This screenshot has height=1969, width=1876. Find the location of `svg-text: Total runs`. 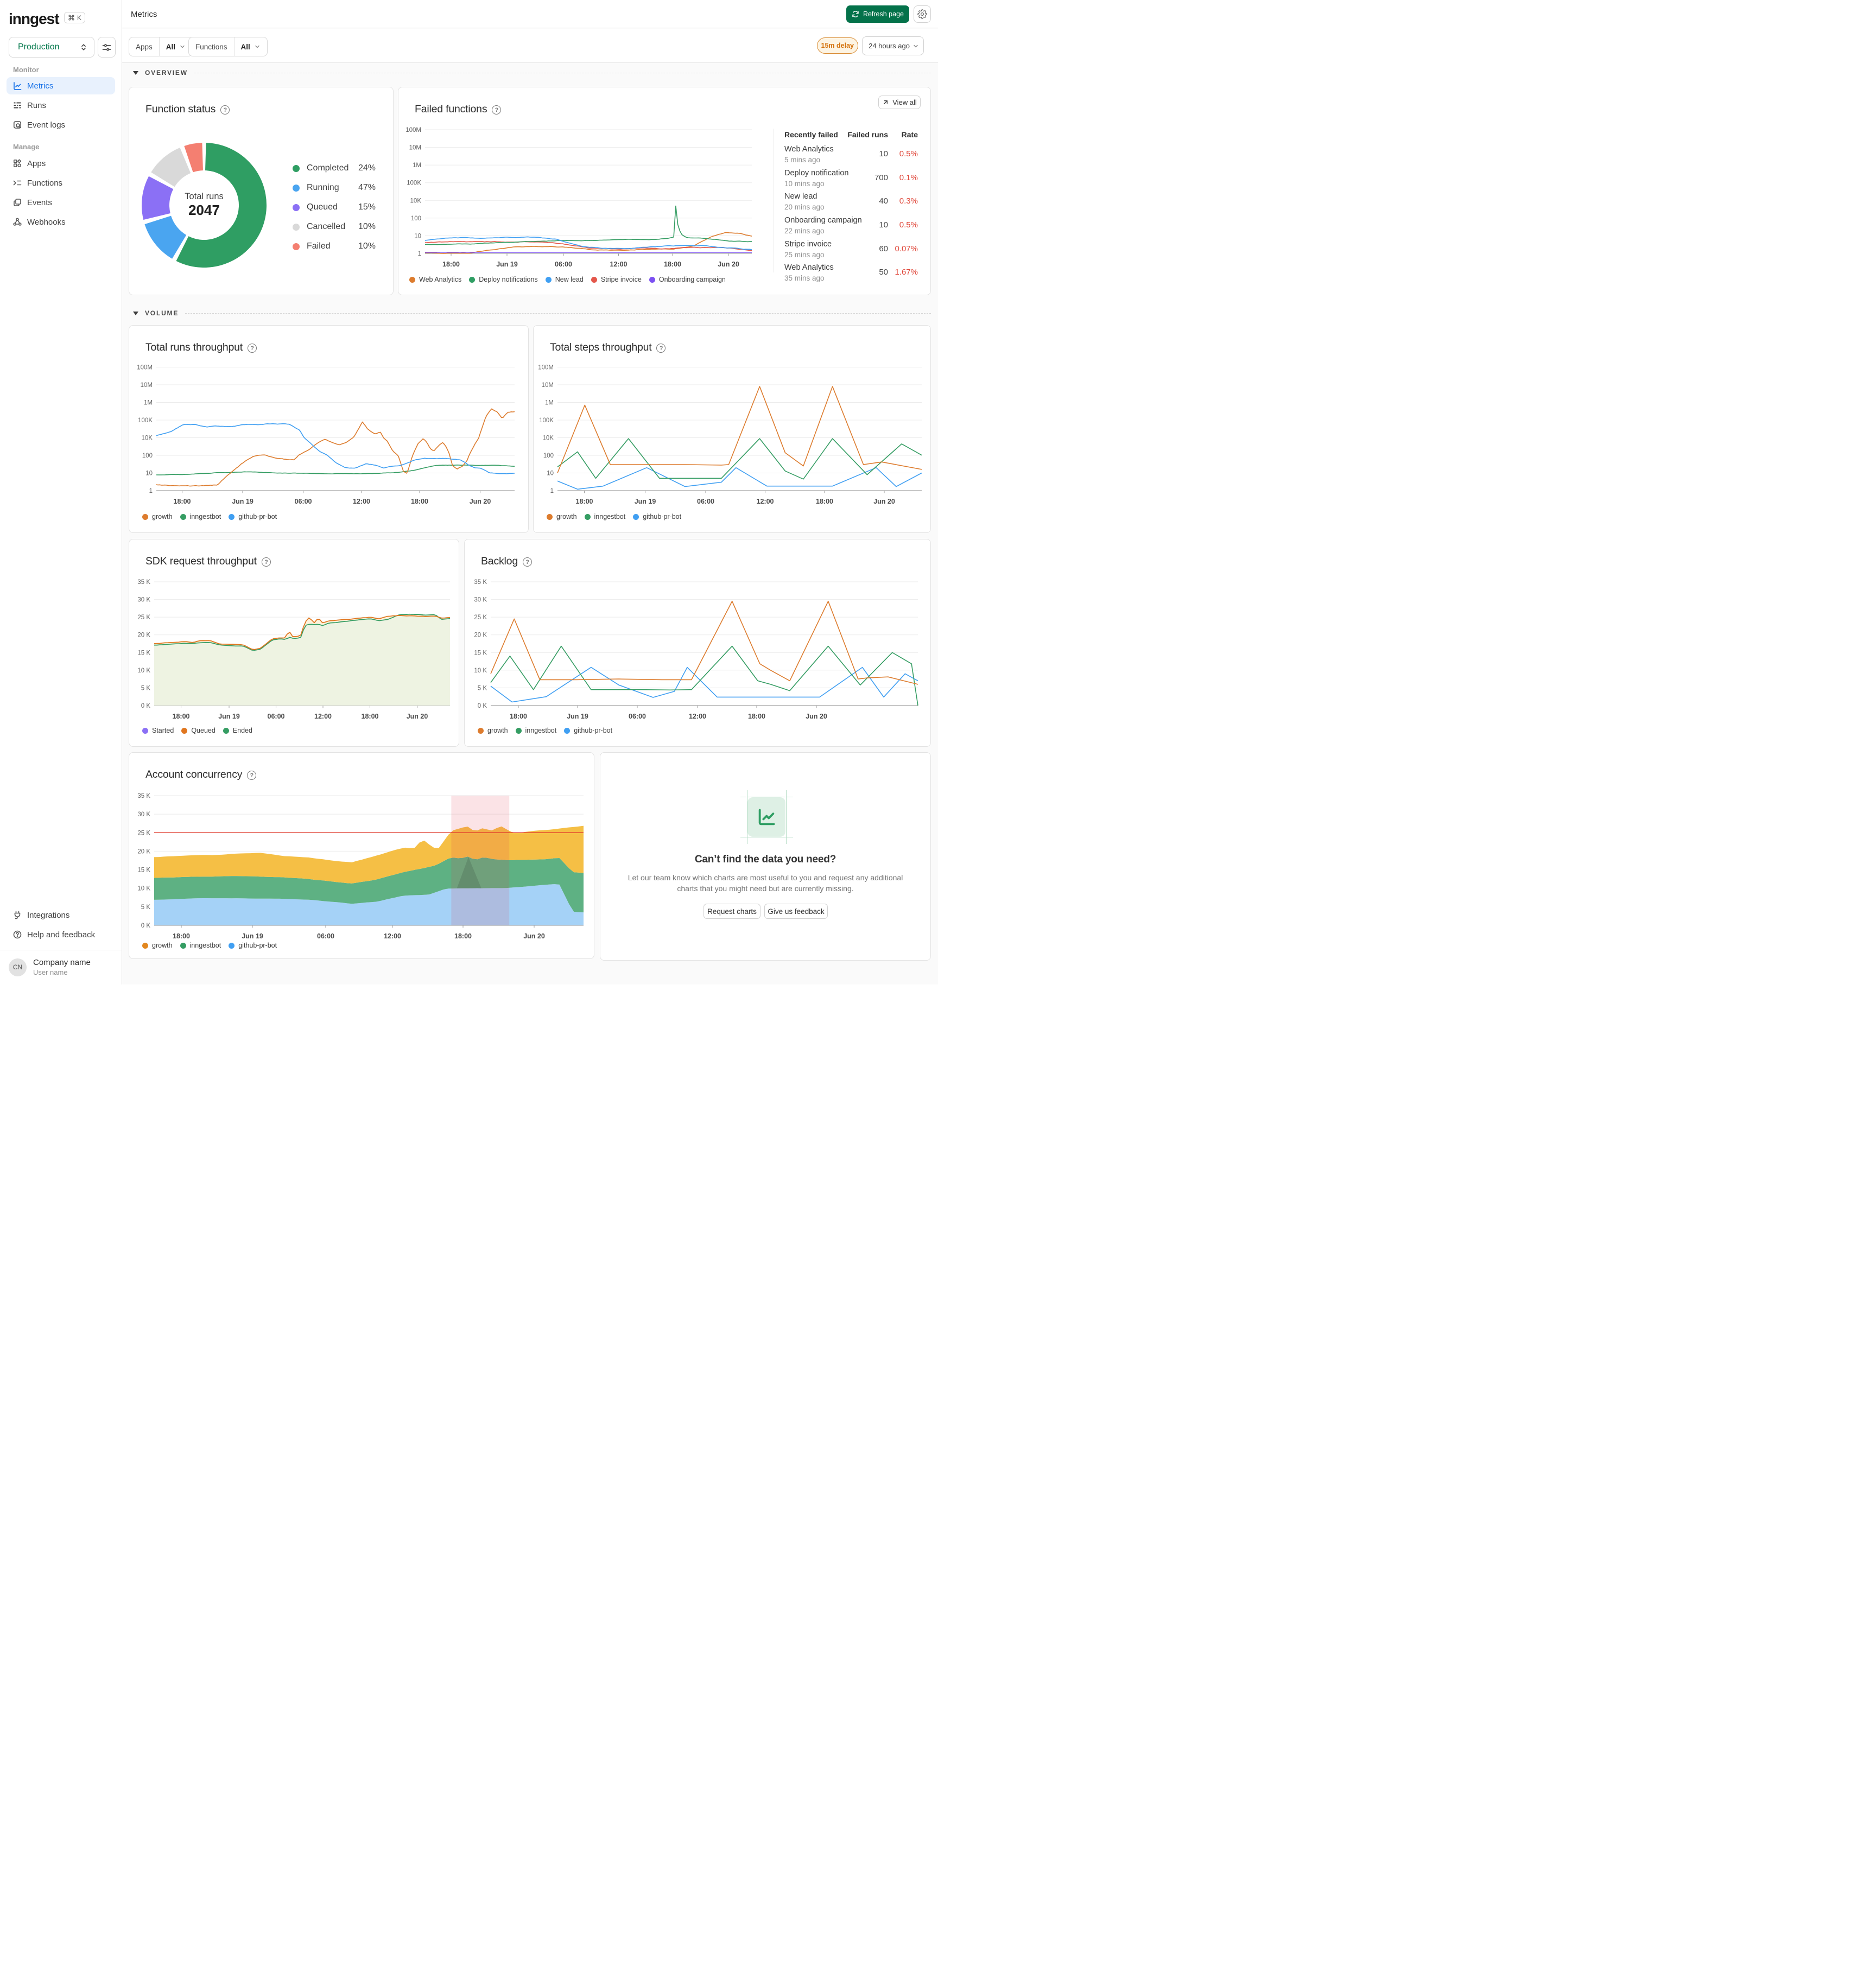

svg-text: Total runs is located at coordinates (204, 196).